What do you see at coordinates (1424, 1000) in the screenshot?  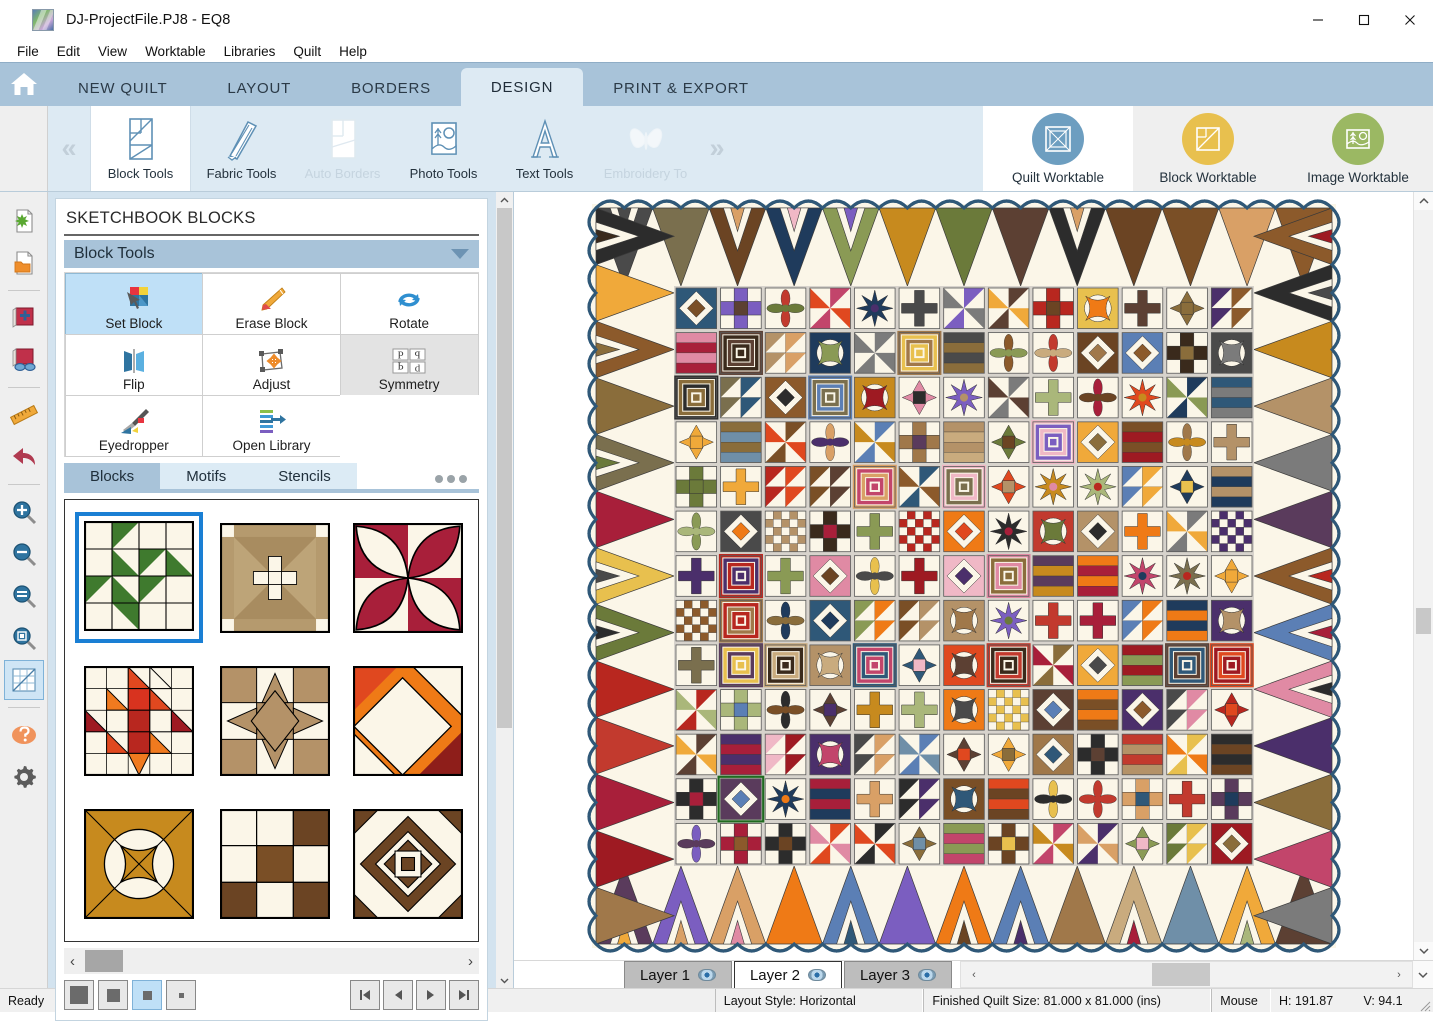 I see `resize-grip-icon` at bounding box center [1424, 1000].